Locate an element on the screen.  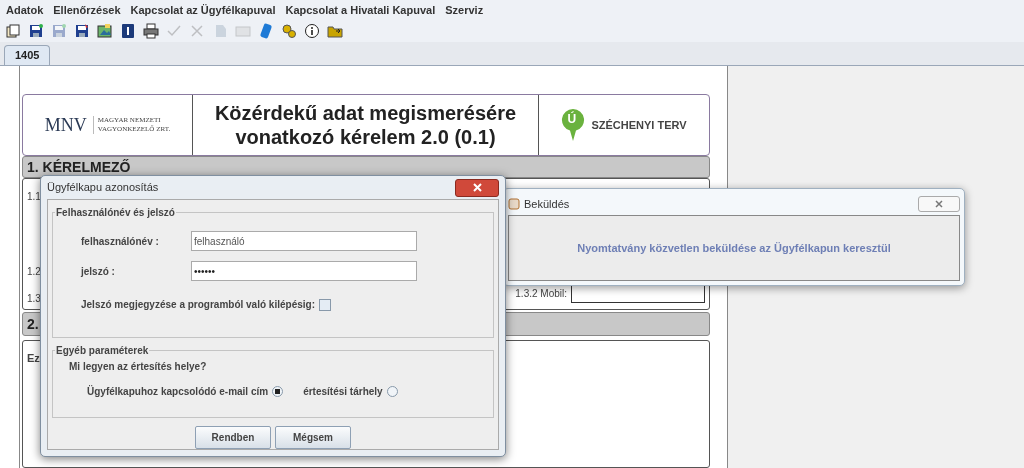
mnv-logo-text: MNV is located at coordinates (65, 125).